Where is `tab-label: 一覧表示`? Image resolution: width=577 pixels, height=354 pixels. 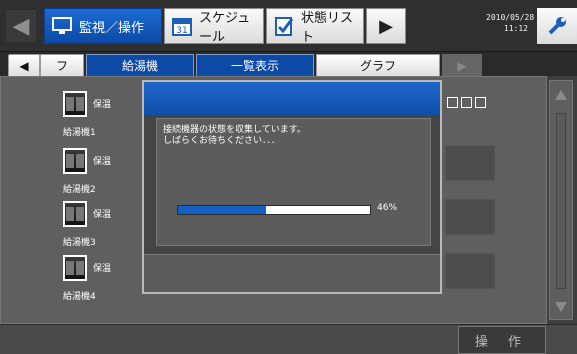
tab-label: 一覧表示 is located at coordinates (254, 66).